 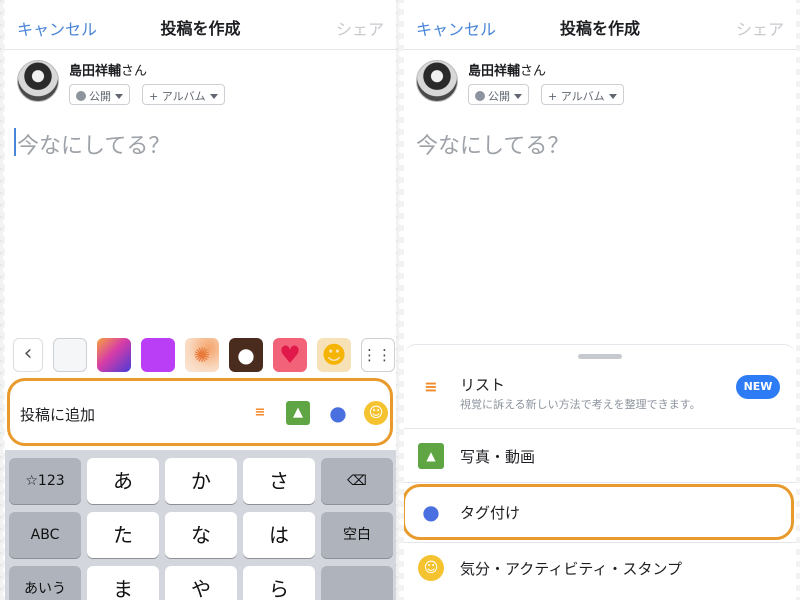 I want to click on sheet-item-mood: ☺ 気分・アクティビティ・スタンプ, so click(x=600, y=570).